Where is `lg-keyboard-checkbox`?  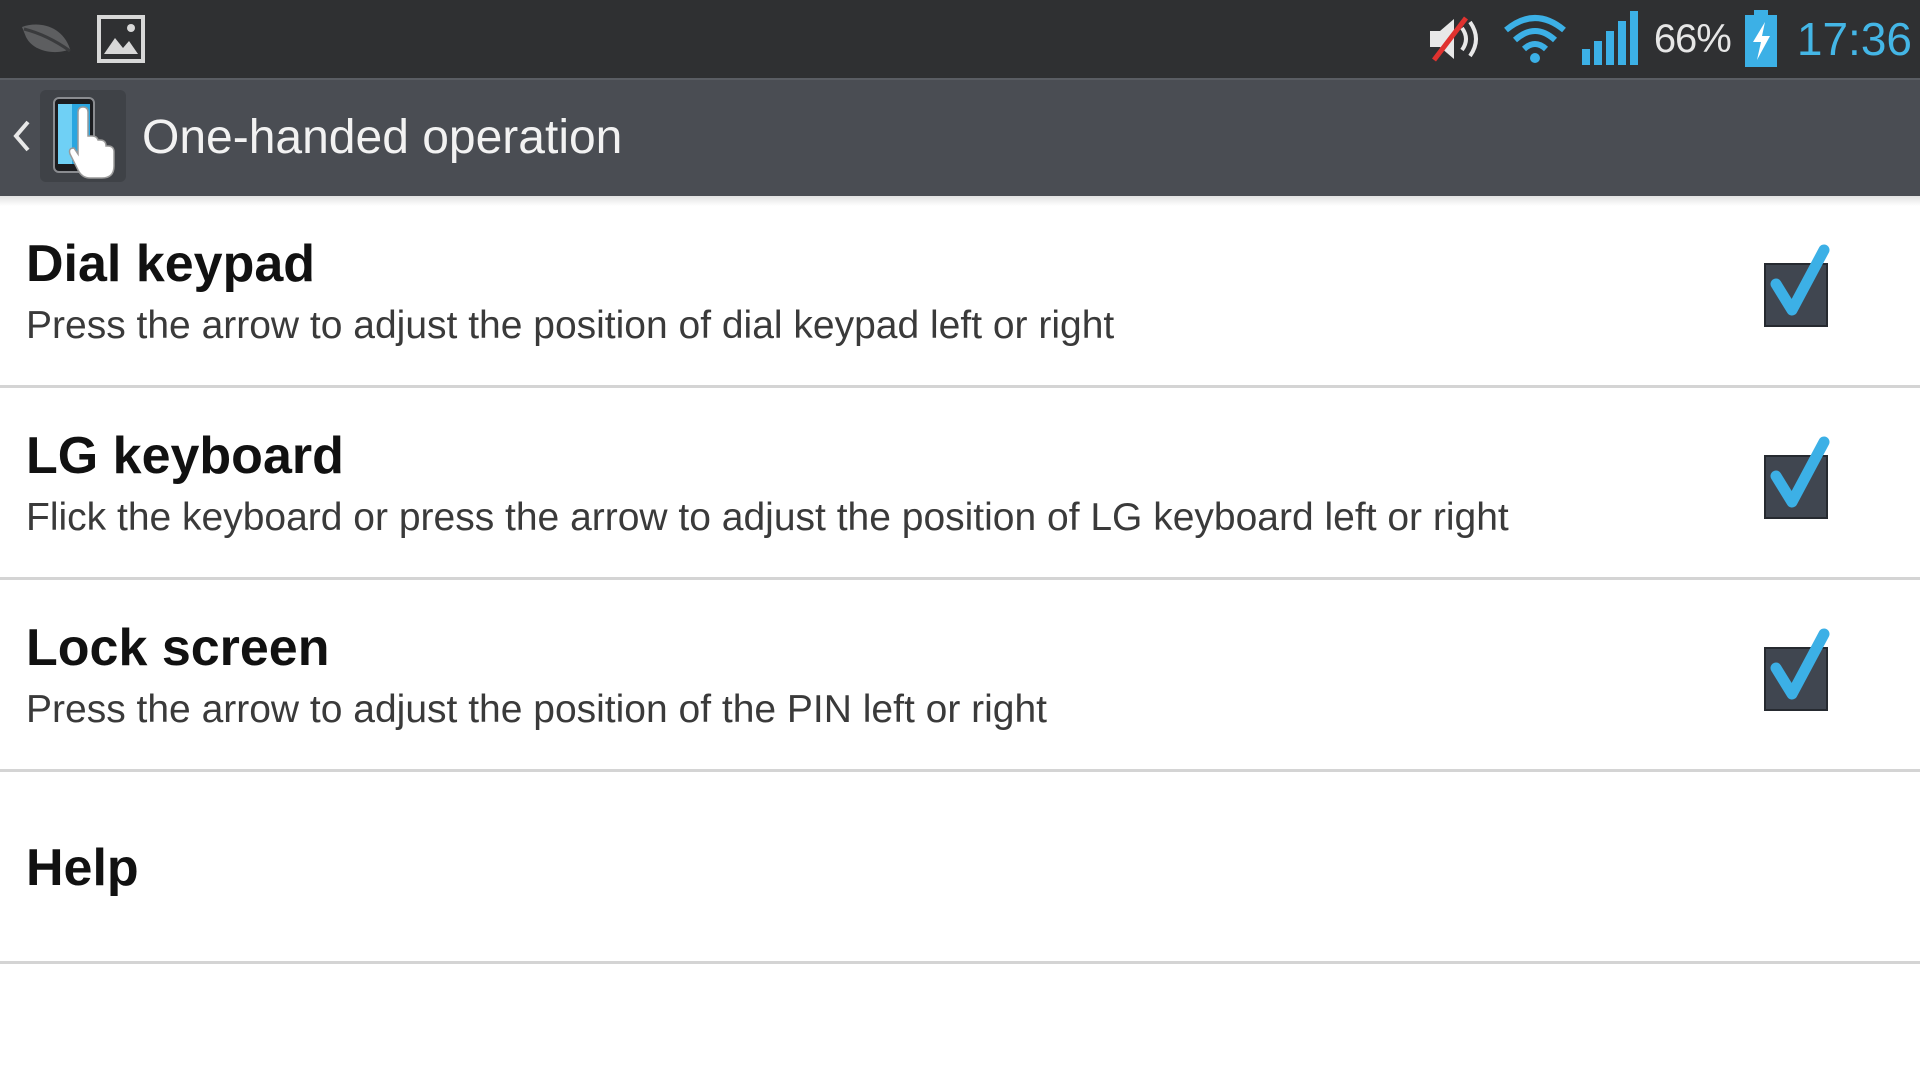
lg-keyboard-checkbox is located at coordinates (1797, 478).